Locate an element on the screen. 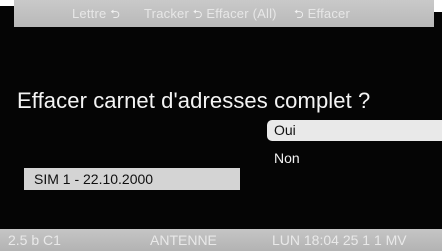 The width and height of the screenshot is (442, 251). option-non: Non is located at coordinates (354, 158).